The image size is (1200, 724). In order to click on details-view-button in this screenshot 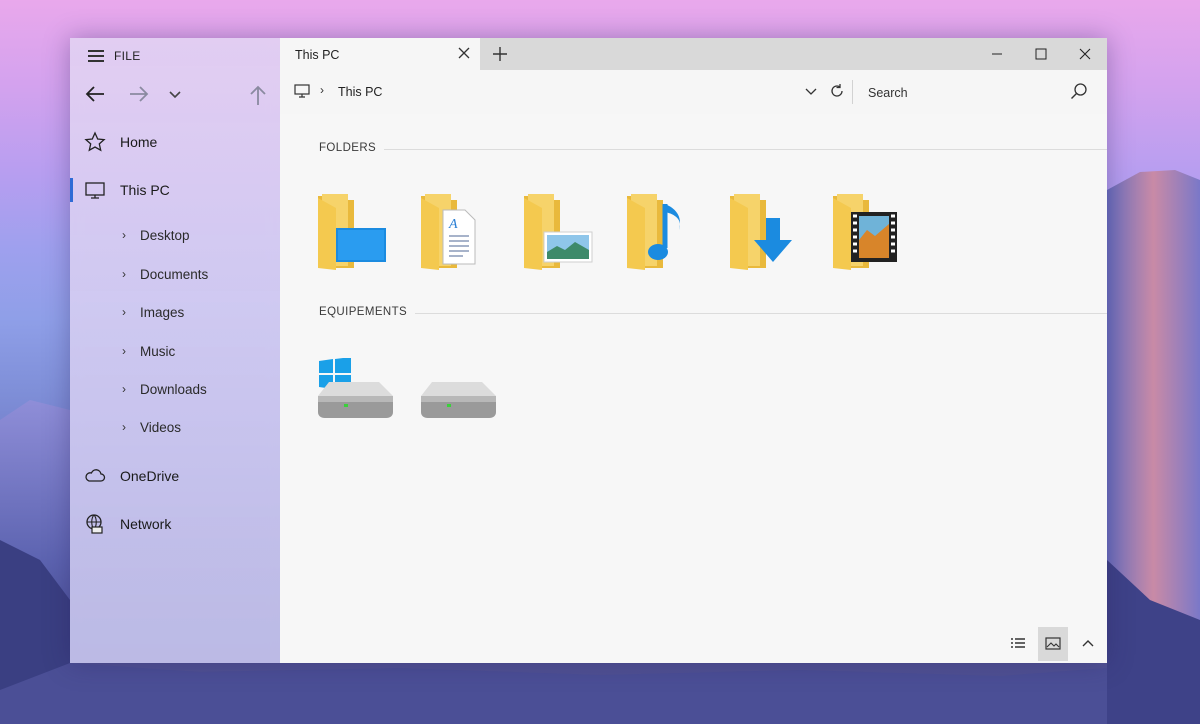, I will do `click(1018, 644)`.